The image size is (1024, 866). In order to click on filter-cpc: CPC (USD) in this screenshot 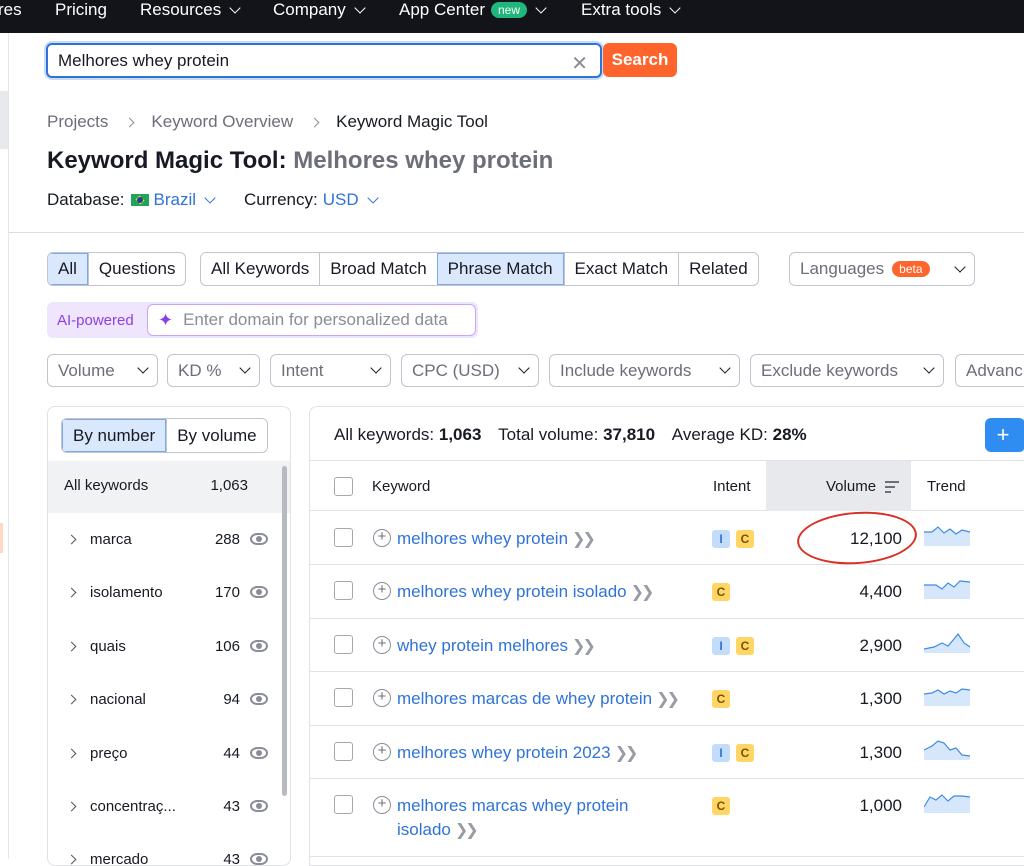, I will do `click(470, 370)`.